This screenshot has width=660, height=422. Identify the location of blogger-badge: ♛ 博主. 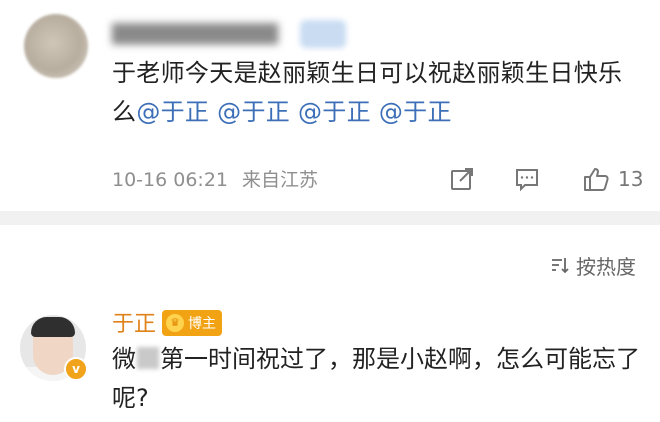
(192, 323).